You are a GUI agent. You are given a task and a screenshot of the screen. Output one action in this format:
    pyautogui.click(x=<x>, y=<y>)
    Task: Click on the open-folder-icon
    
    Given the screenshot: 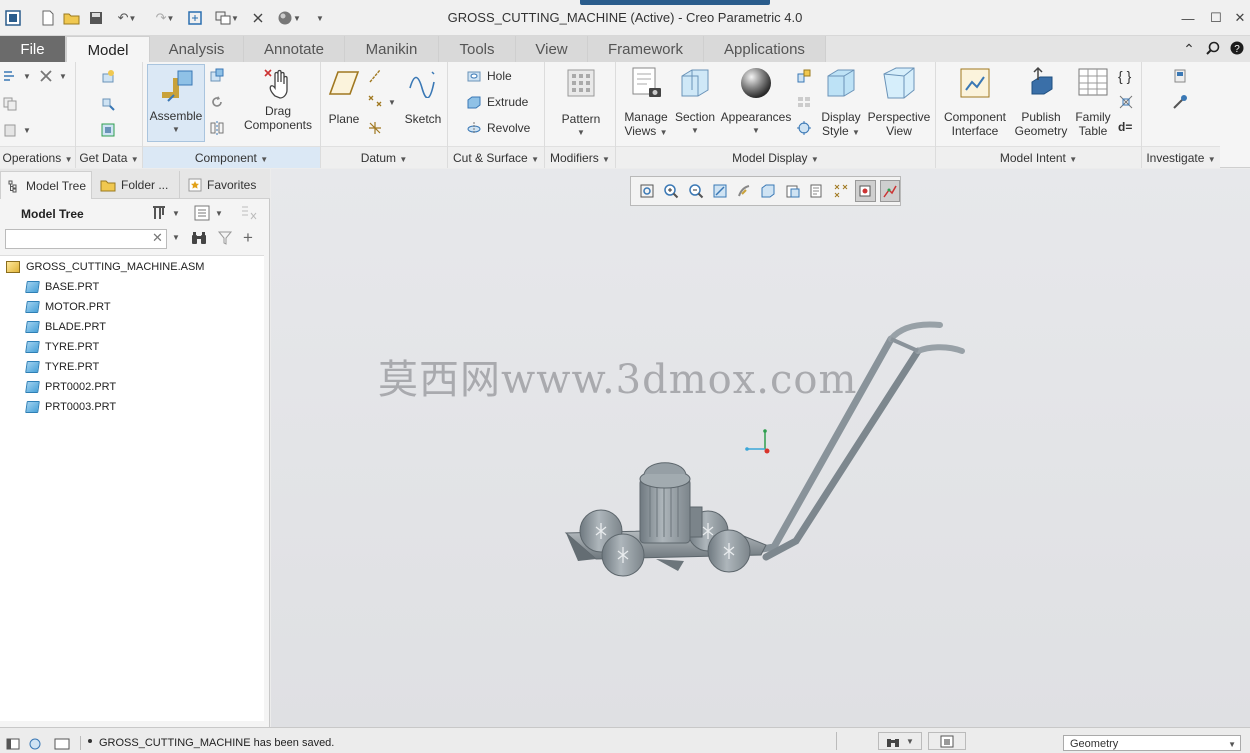 What is the action you would take?
    pyautogui.click(x=71, y=18)
    